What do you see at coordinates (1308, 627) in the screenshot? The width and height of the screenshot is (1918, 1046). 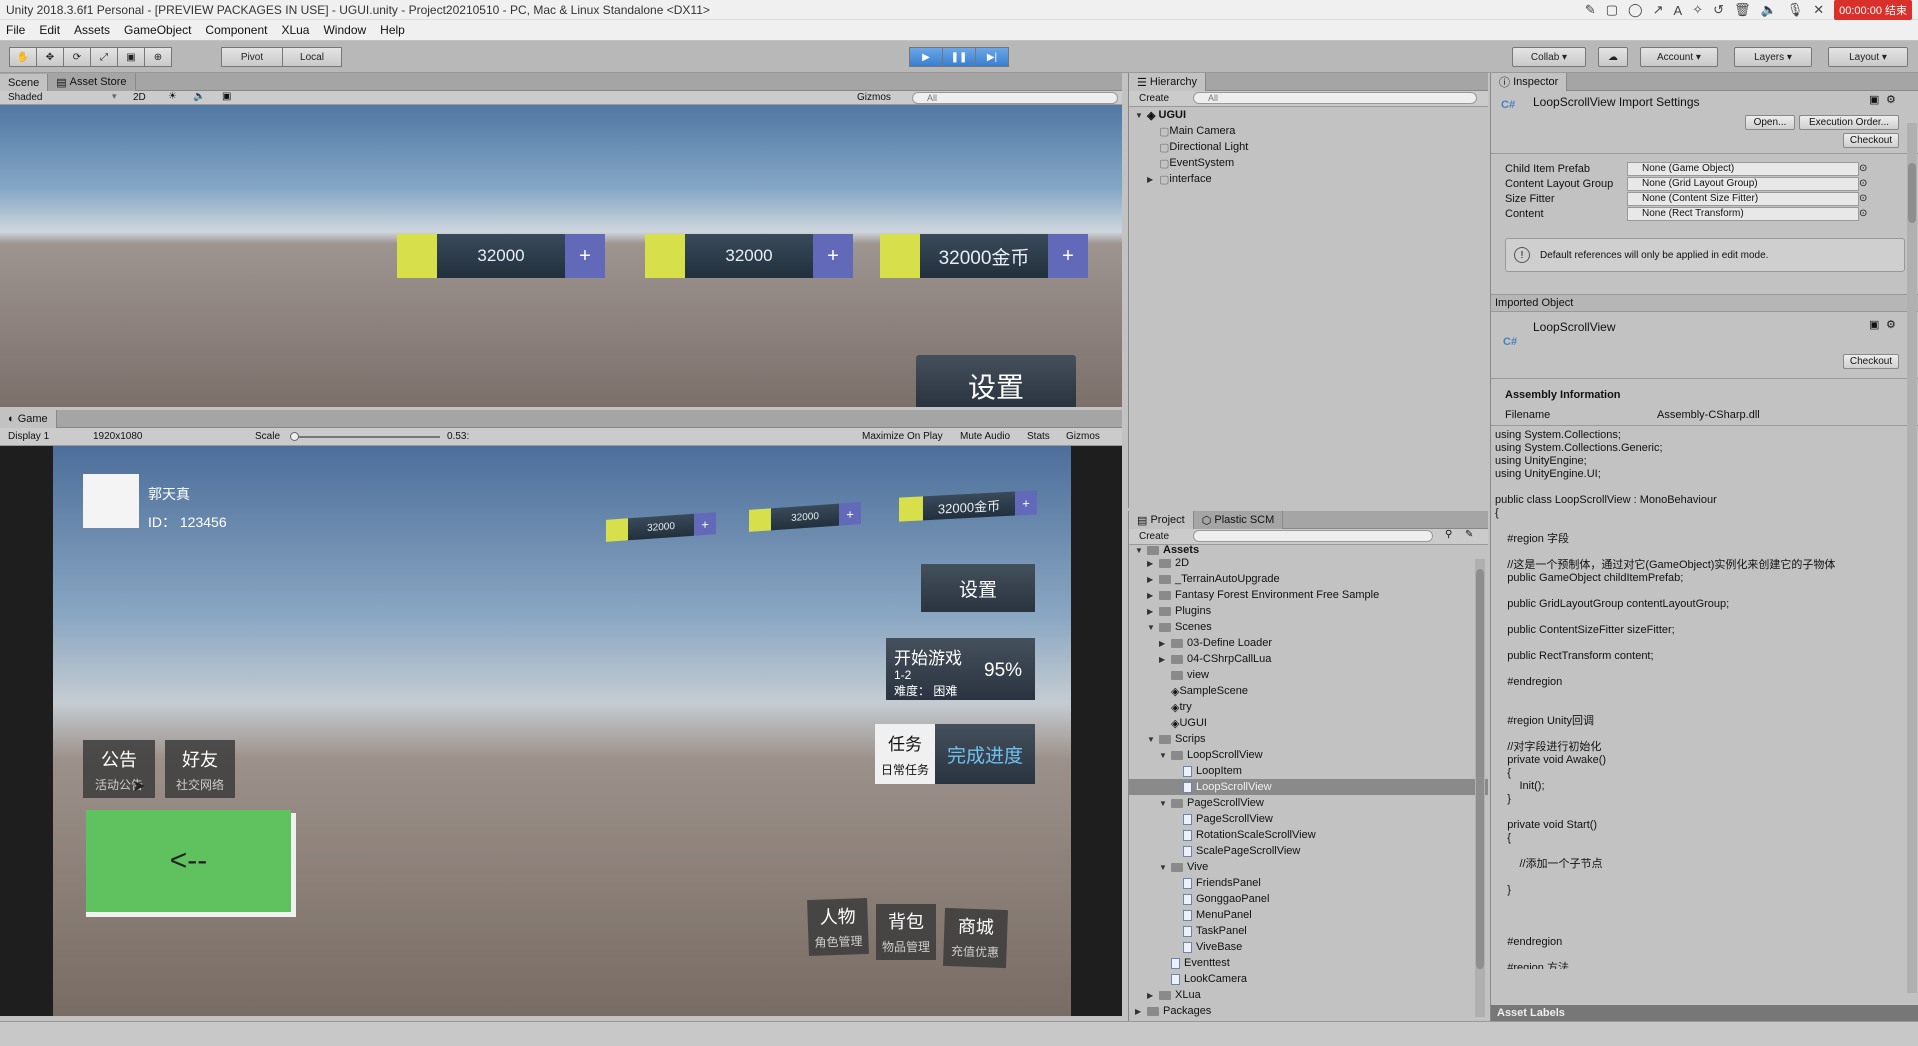 I see `folder-row: ▼ Scenes` at bounding box center [1308, 627].